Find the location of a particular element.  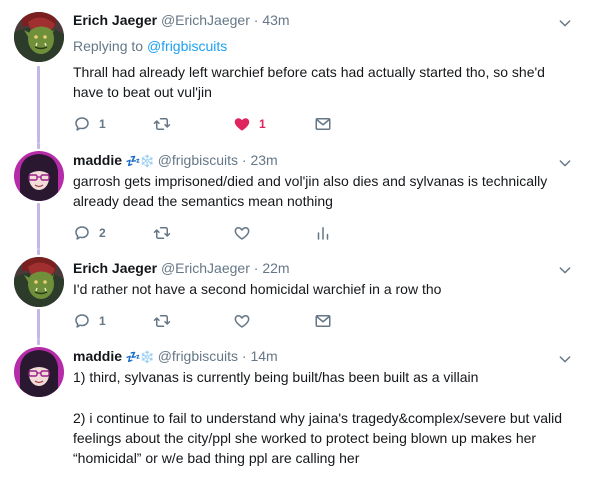

timestamp: 14m is located at coordinates (263, 356).